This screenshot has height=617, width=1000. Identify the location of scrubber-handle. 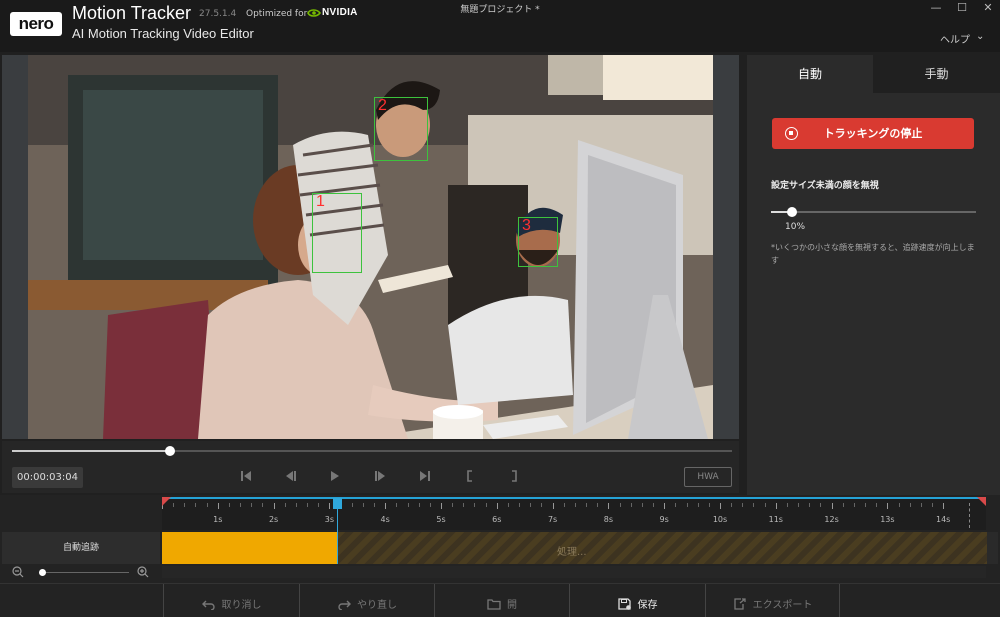
(170, 451).